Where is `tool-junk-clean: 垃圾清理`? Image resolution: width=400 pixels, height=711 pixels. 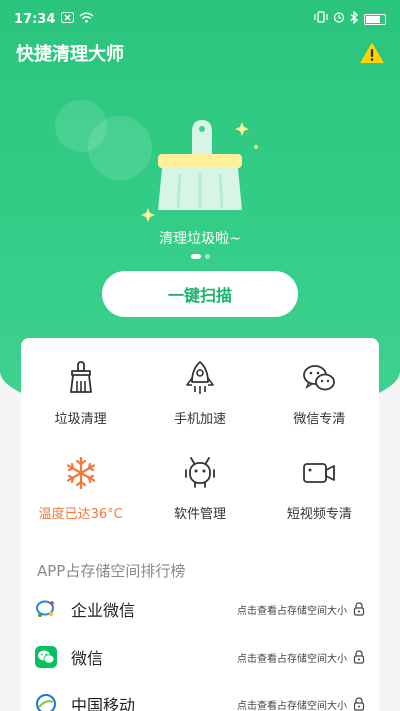
tool-junk-clean: 垃圾清理 is located at coordinates (80, 393).